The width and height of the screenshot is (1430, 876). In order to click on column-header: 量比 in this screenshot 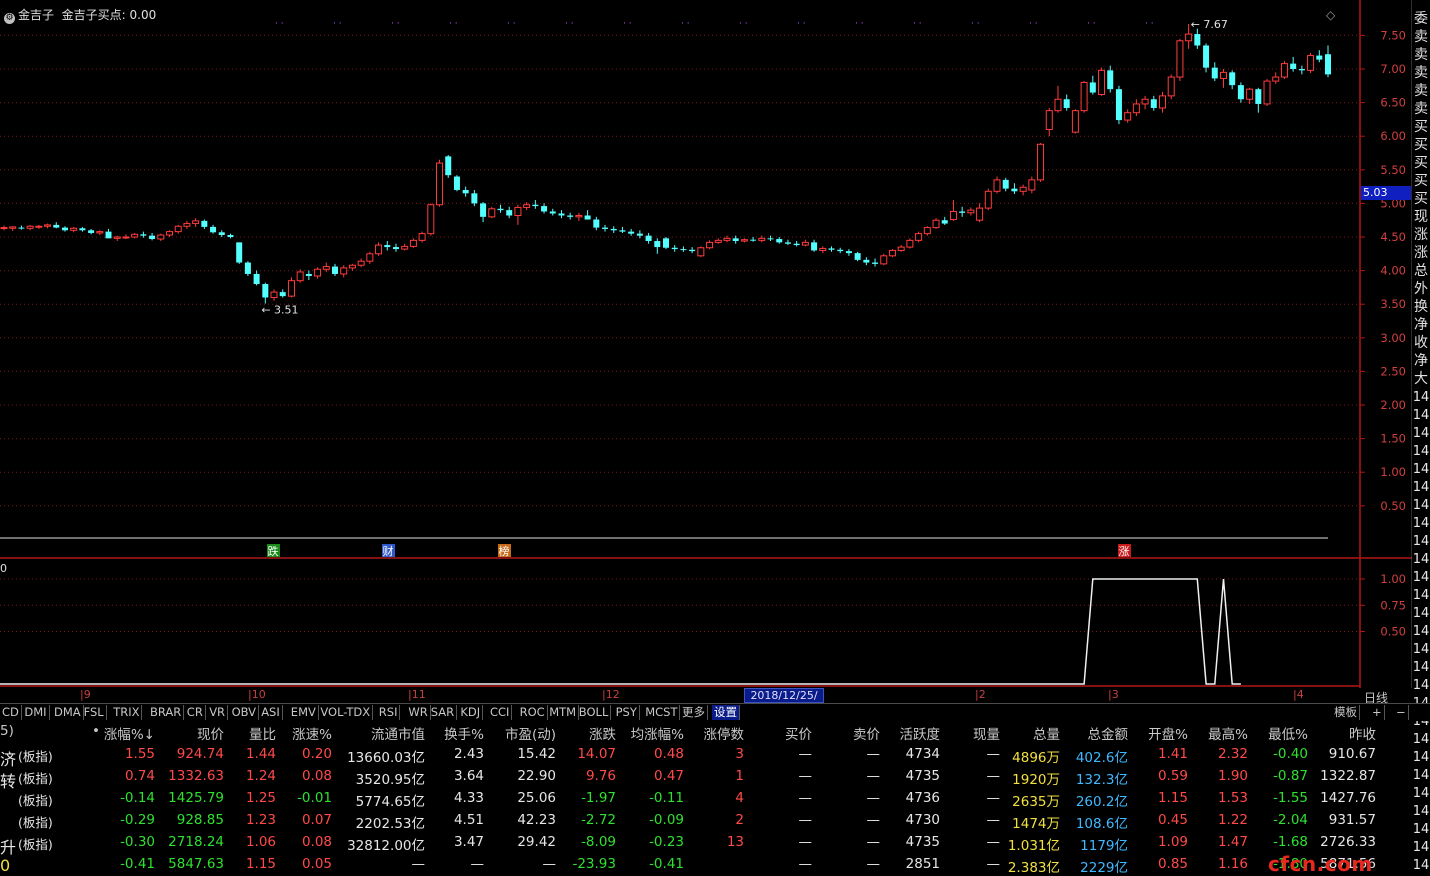, I will do `click(253, 733)`.